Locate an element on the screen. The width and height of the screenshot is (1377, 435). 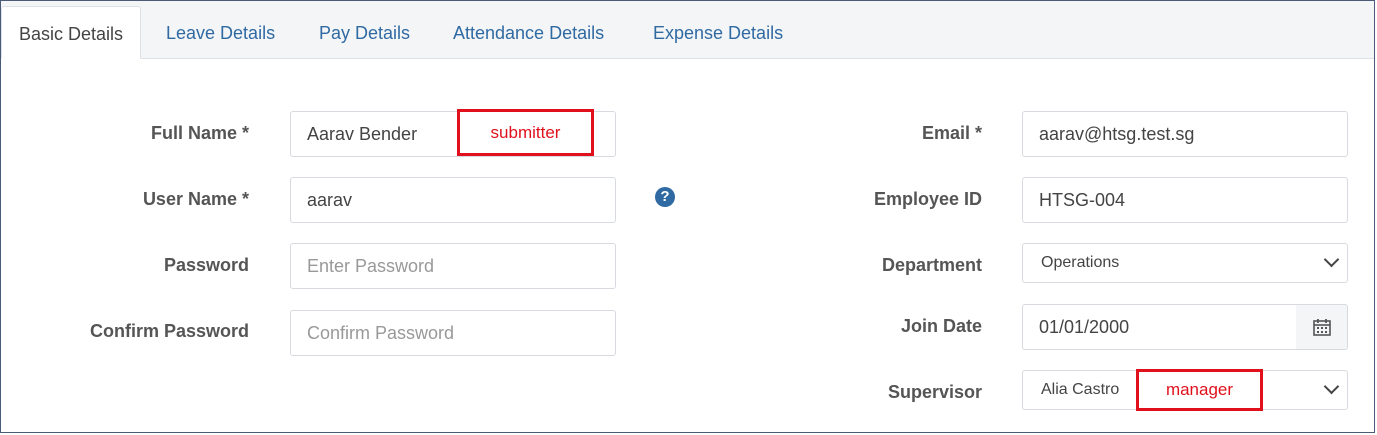
user-name-input is located at coordinates (453, 200).